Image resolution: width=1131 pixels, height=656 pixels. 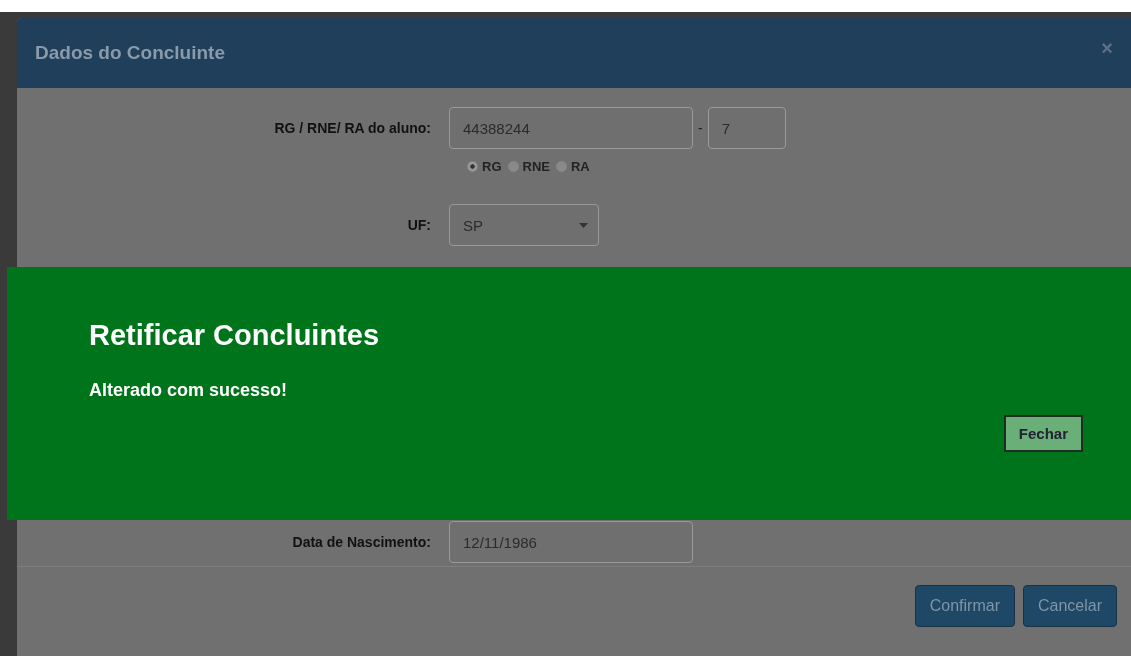 I want to click on close-button: ×, so click(x=1107, y=48).